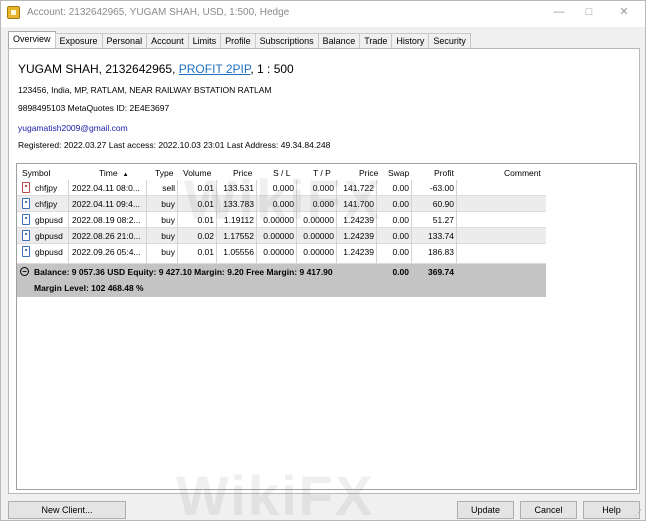 The width and height of the screenshot is (646, 521). What do you see at coordinates (238, 252) in the screenshot?
I see `cell-price: 1.05556` at bounding box center [238, 252].